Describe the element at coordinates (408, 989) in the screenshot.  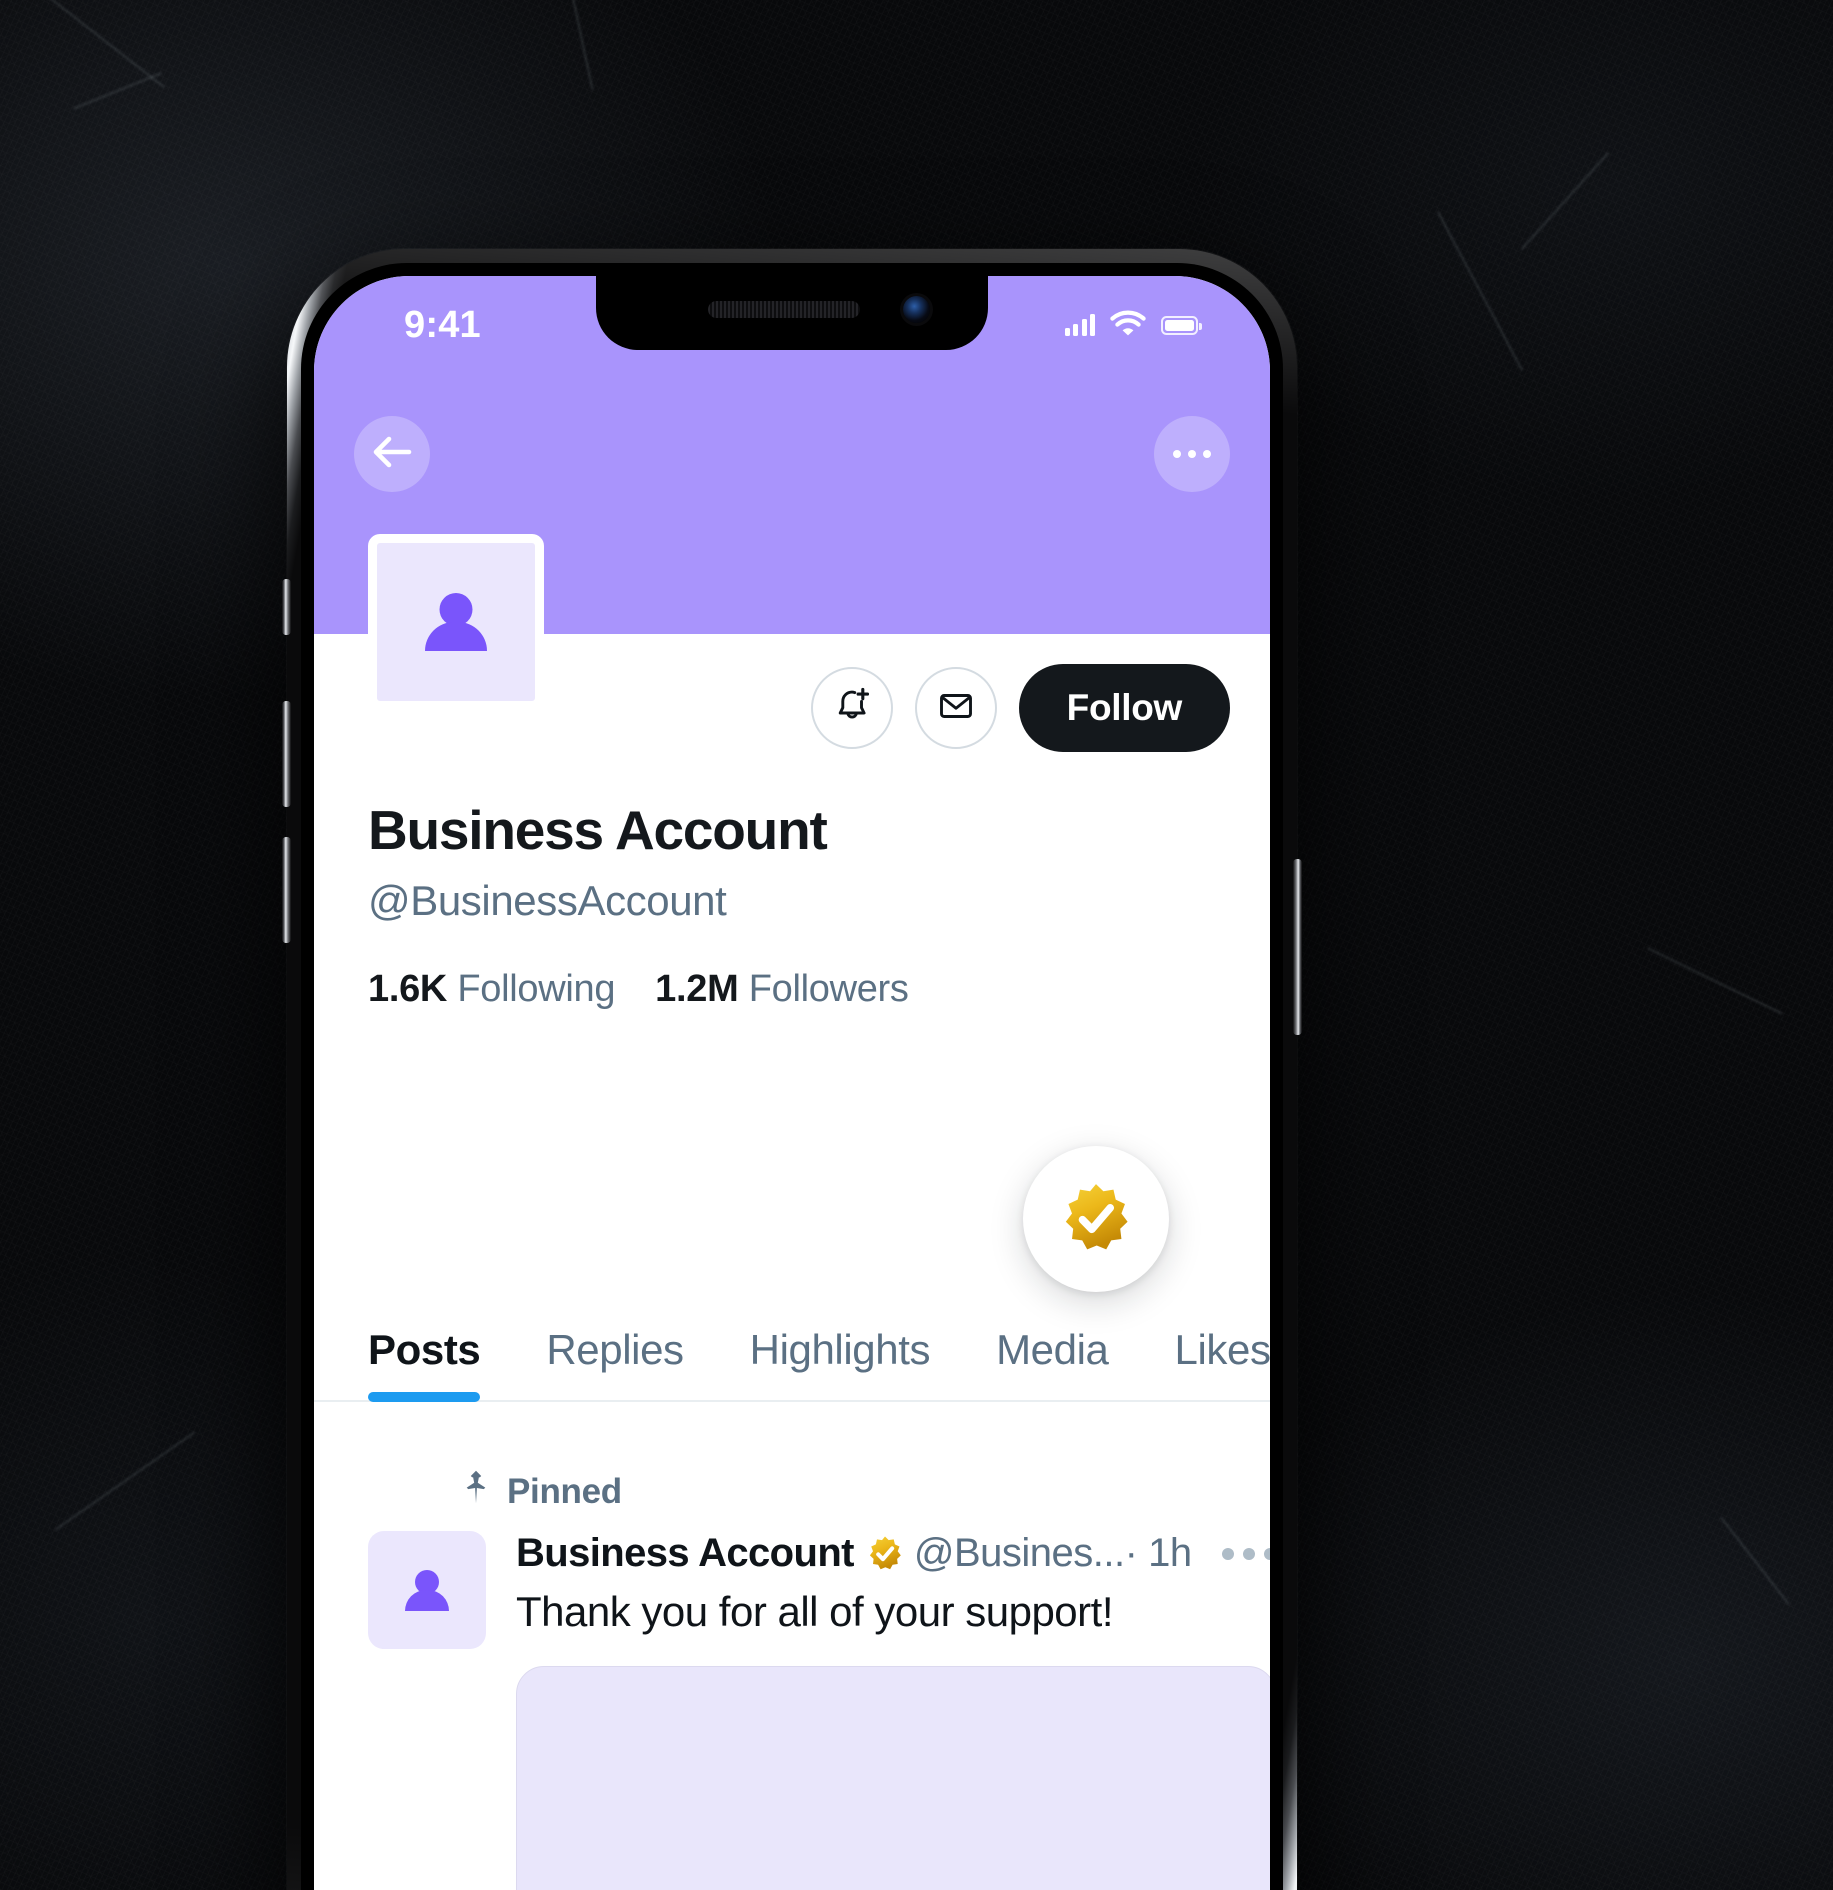
I see `following-count: 1.6K` at that location.